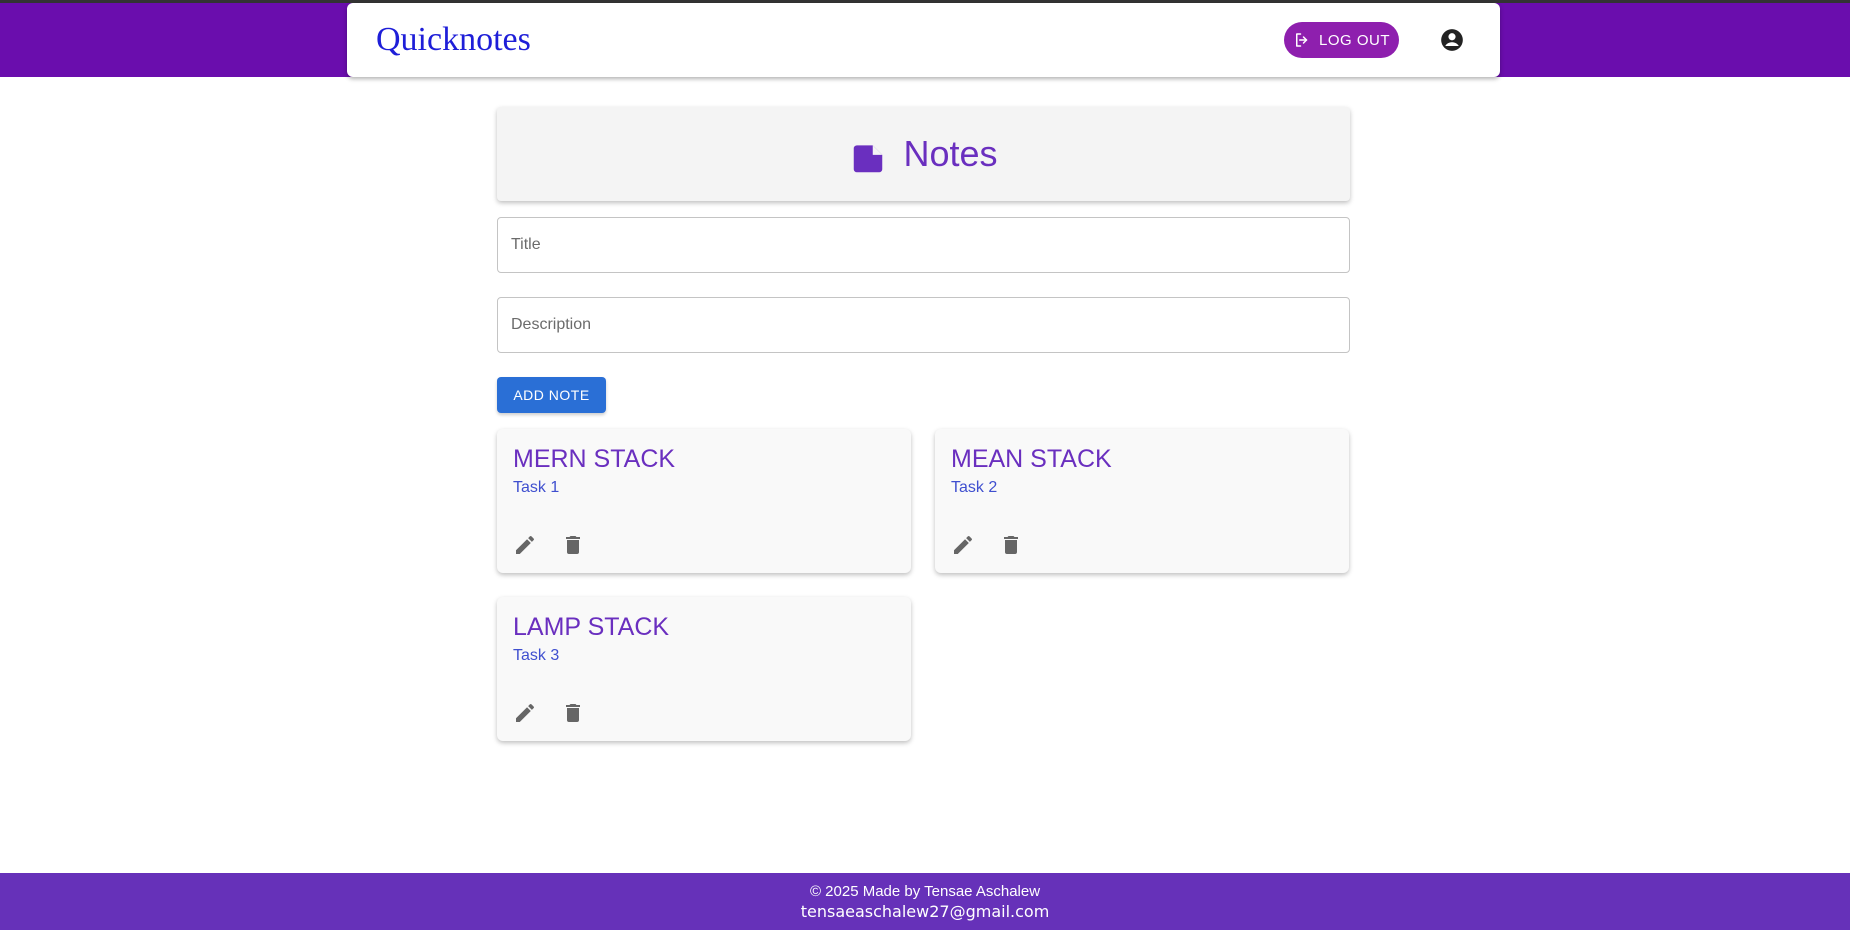  What do you see at coordinates (1301, 40) in the screenshot?
I see `logout-icon` at bounding box center [1301, 40].